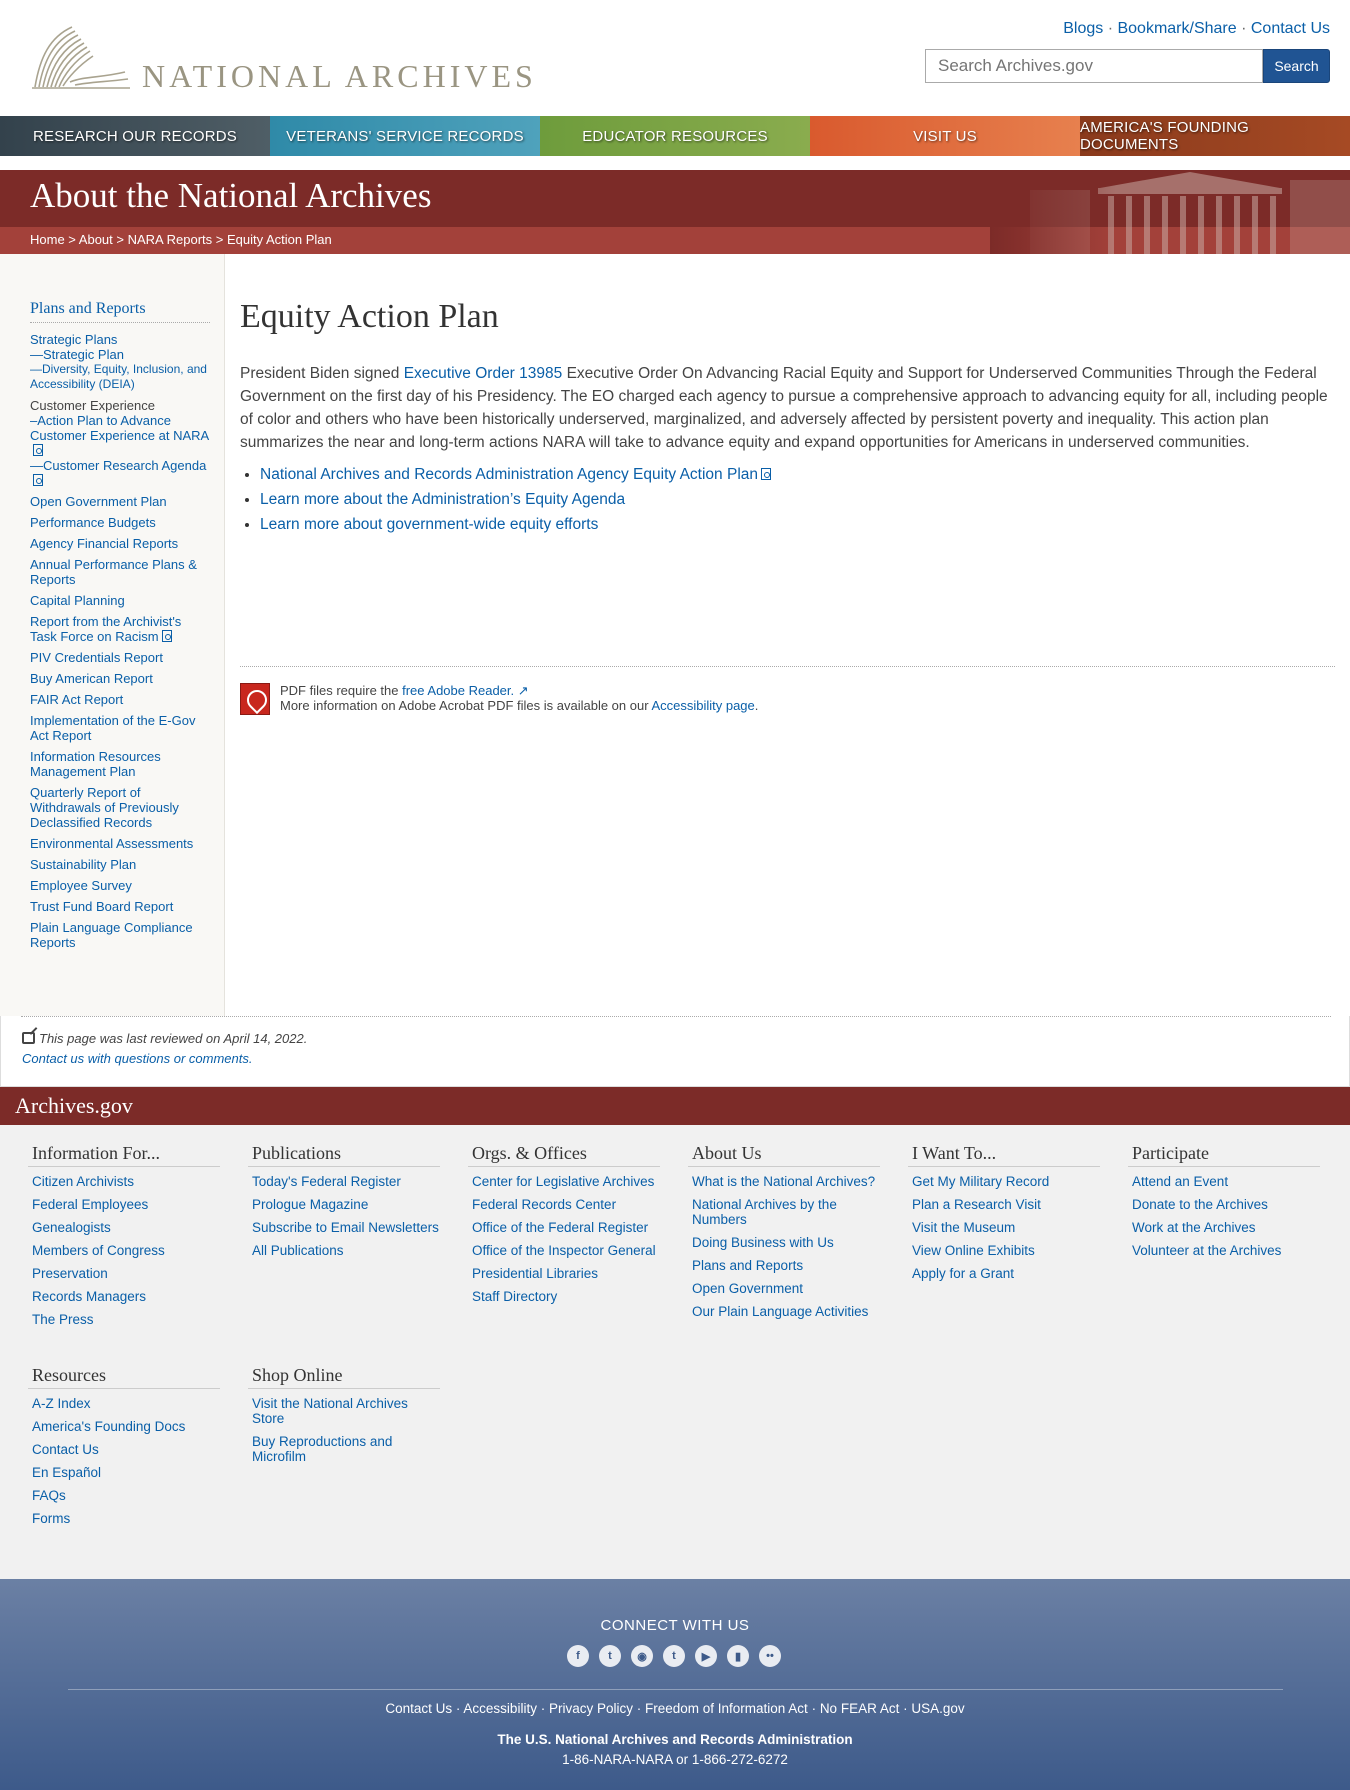 The image size is (1350, 1790). Describe the element at coordinates (120, 339) in the screenshot. I see `sidebar-item-strategic-plans: Strategic Plans` at that location.